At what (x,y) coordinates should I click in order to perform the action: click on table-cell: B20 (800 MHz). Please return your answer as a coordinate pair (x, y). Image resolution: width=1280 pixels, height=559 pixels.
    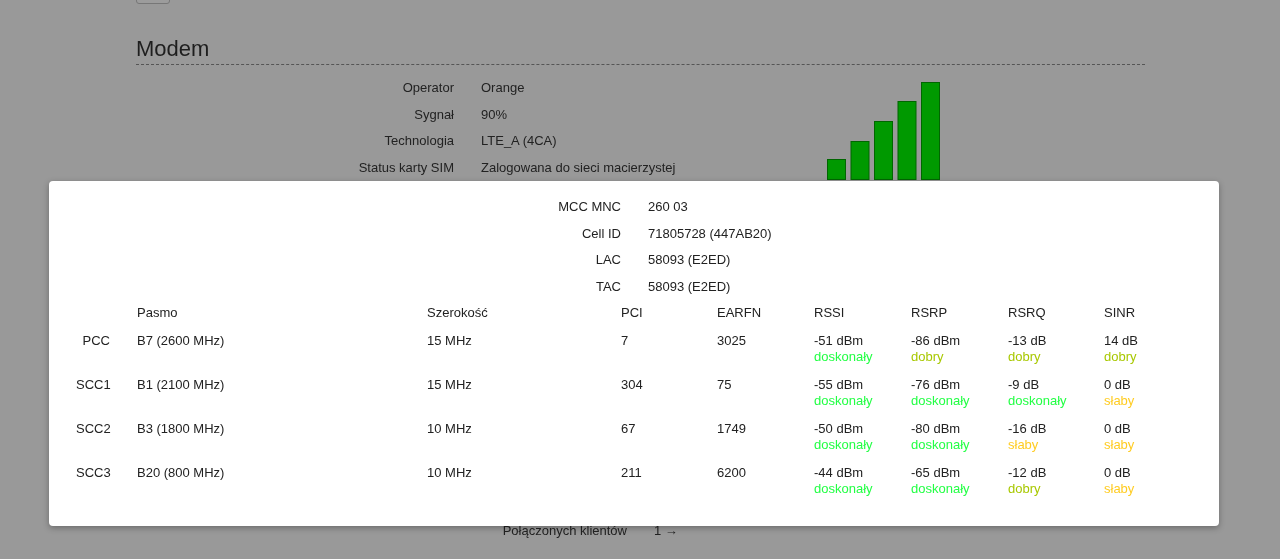
    Looking at the image, I should click on (181, 472).